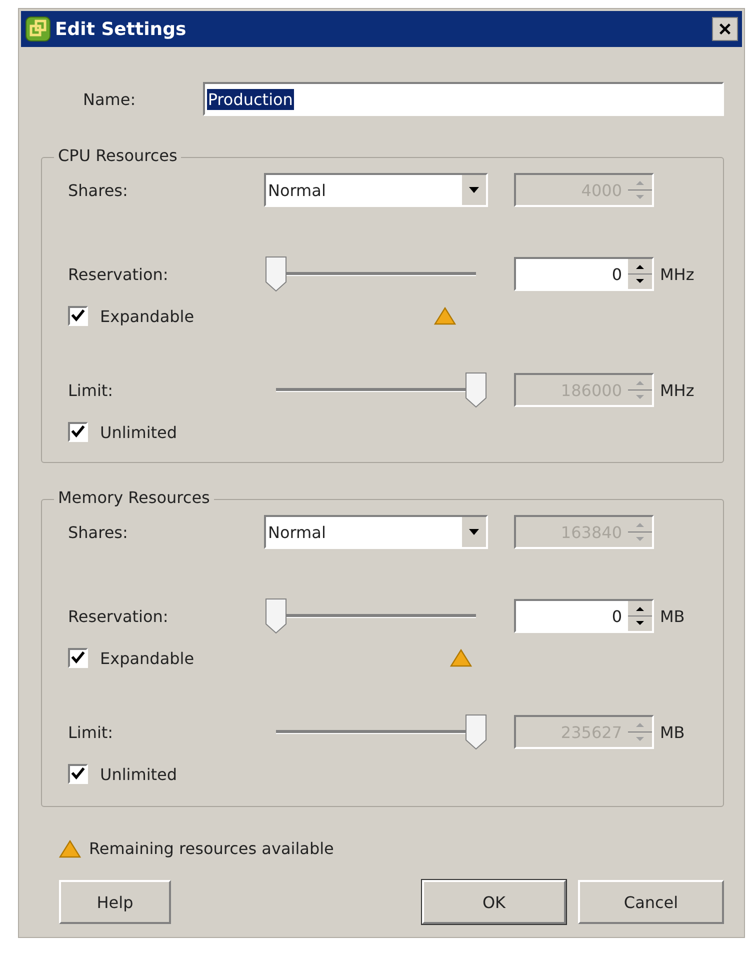  I want to click on app-icon, so click(38, 29).